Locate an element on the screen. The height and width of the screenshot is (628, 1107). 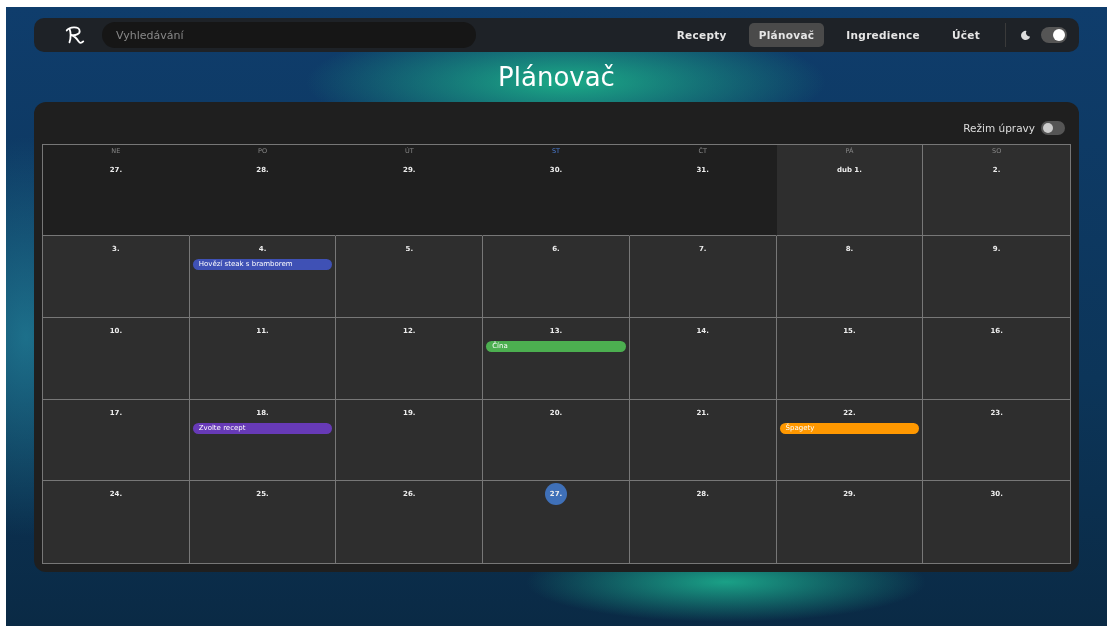
nav-tab: Plánovač is located at coordinates (786, 35).